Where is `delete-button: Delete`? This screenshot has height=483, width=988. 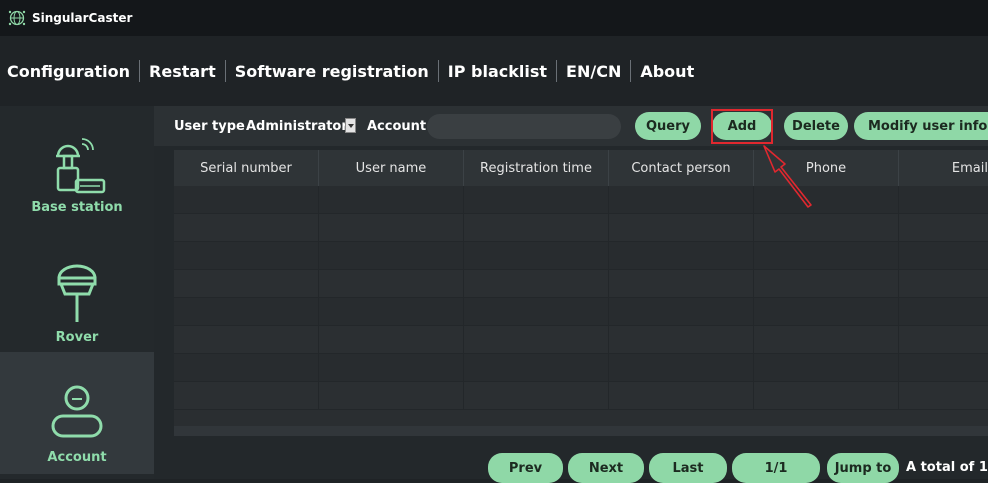 delete-button: Delete is located at coordinates (816, 126).